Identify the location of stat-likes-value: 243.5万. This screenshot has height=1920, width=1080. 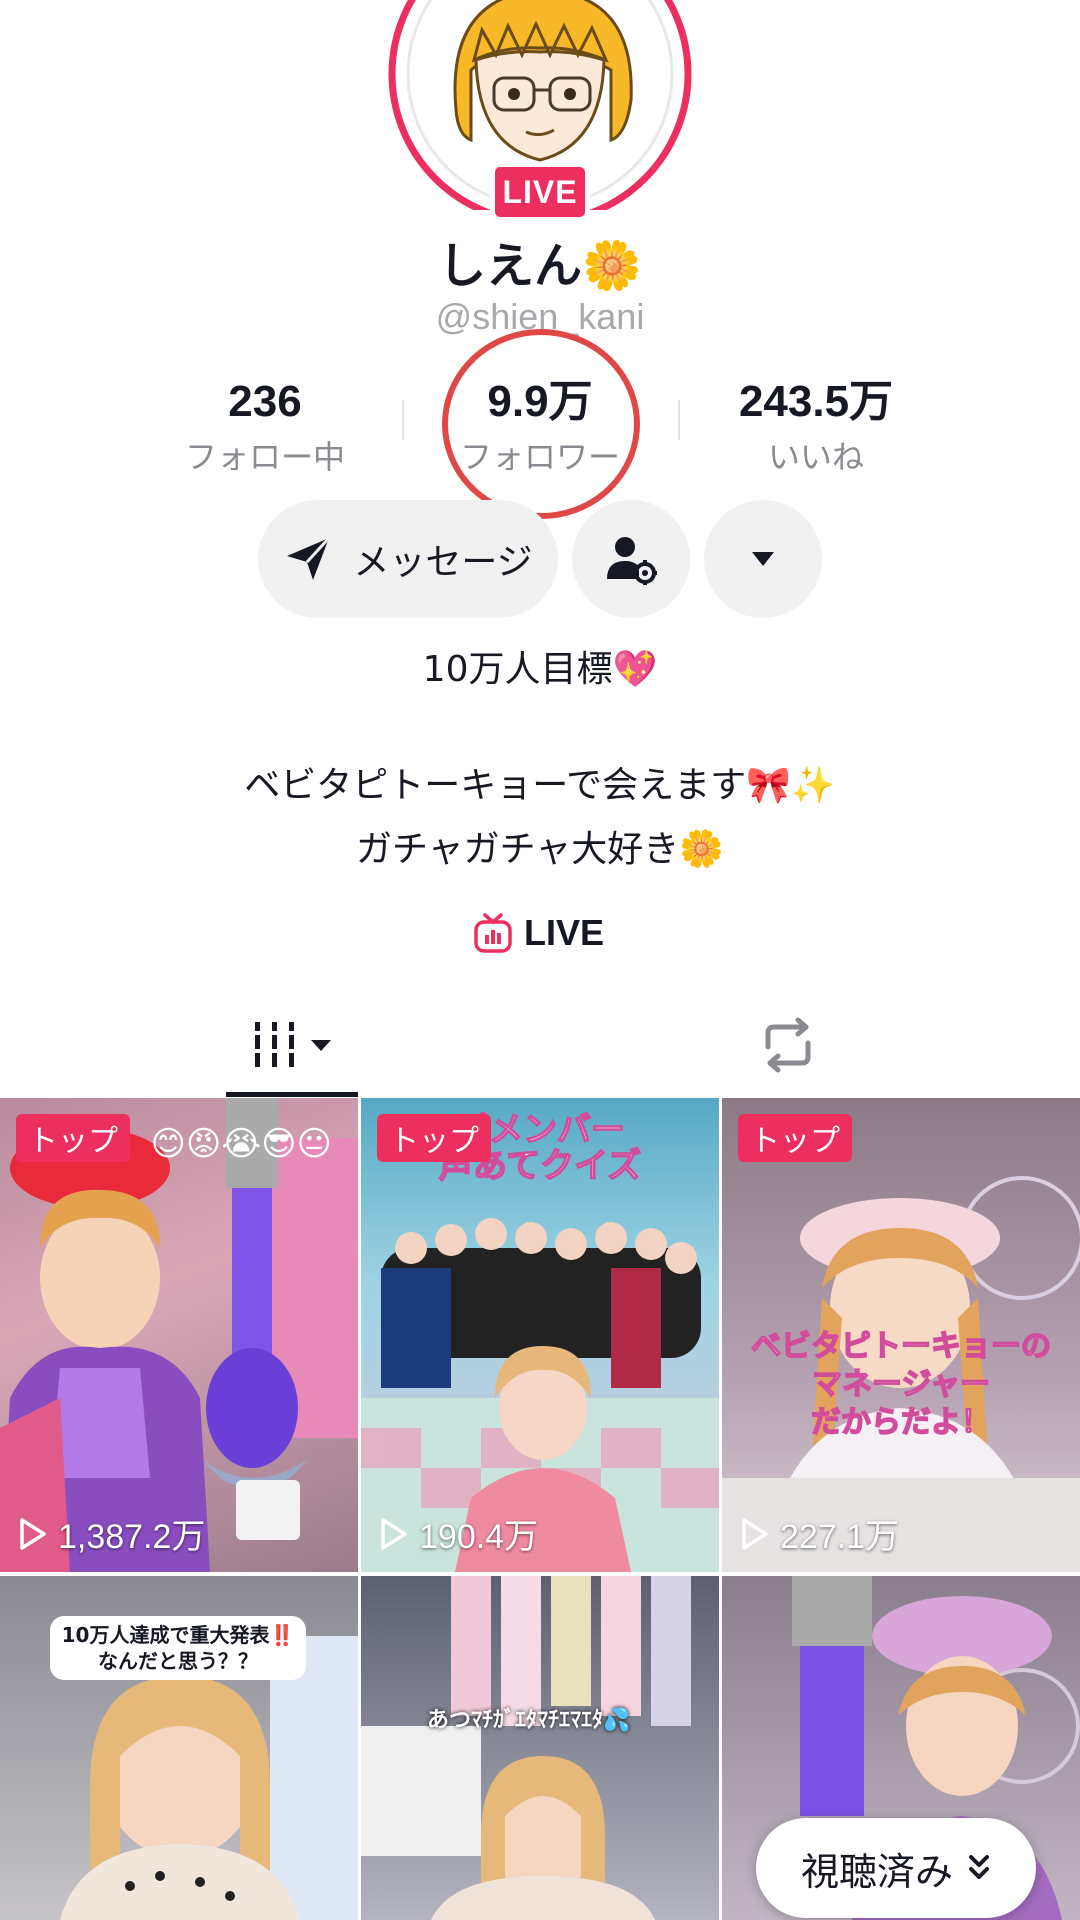
(816, 401).